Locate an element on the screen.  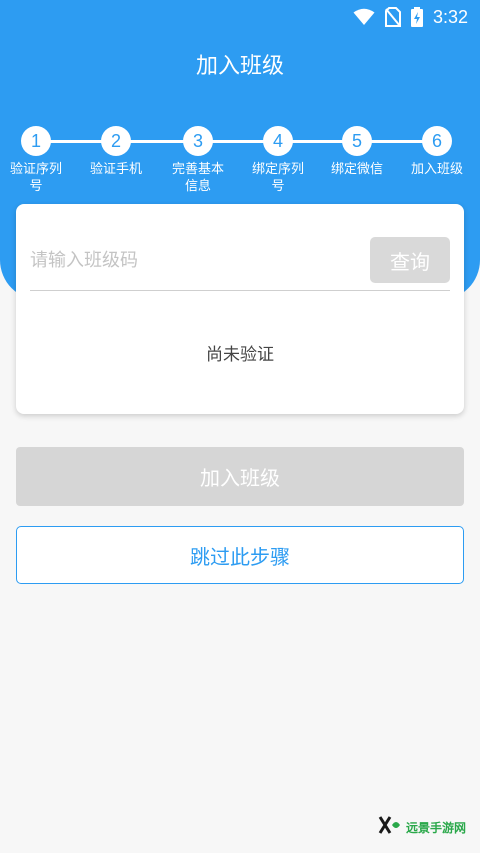
step-2: 2 验证手机 is located at coordinates (116, 152).